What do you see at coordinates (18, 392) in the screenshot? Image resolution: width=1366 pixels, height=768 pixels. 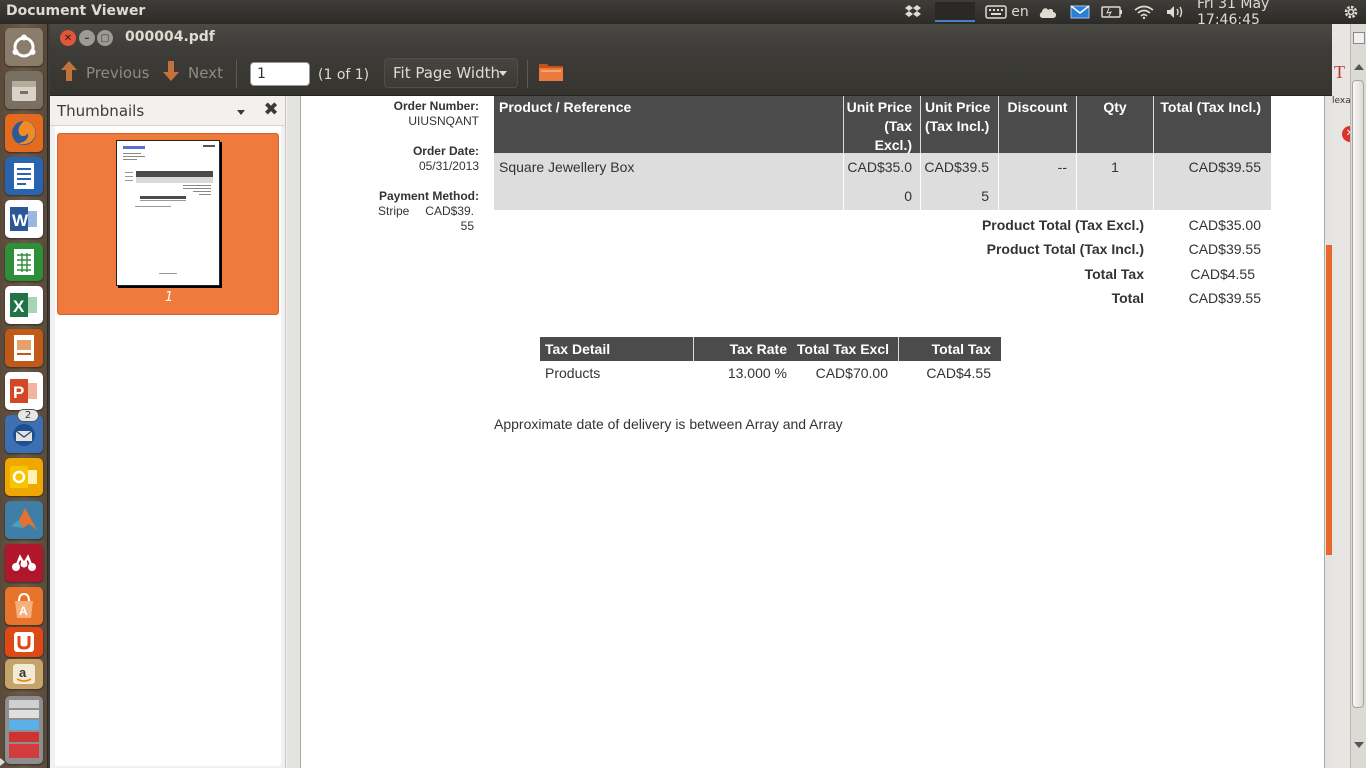 I see `svg-text: P` at bounding box center [18, 392].